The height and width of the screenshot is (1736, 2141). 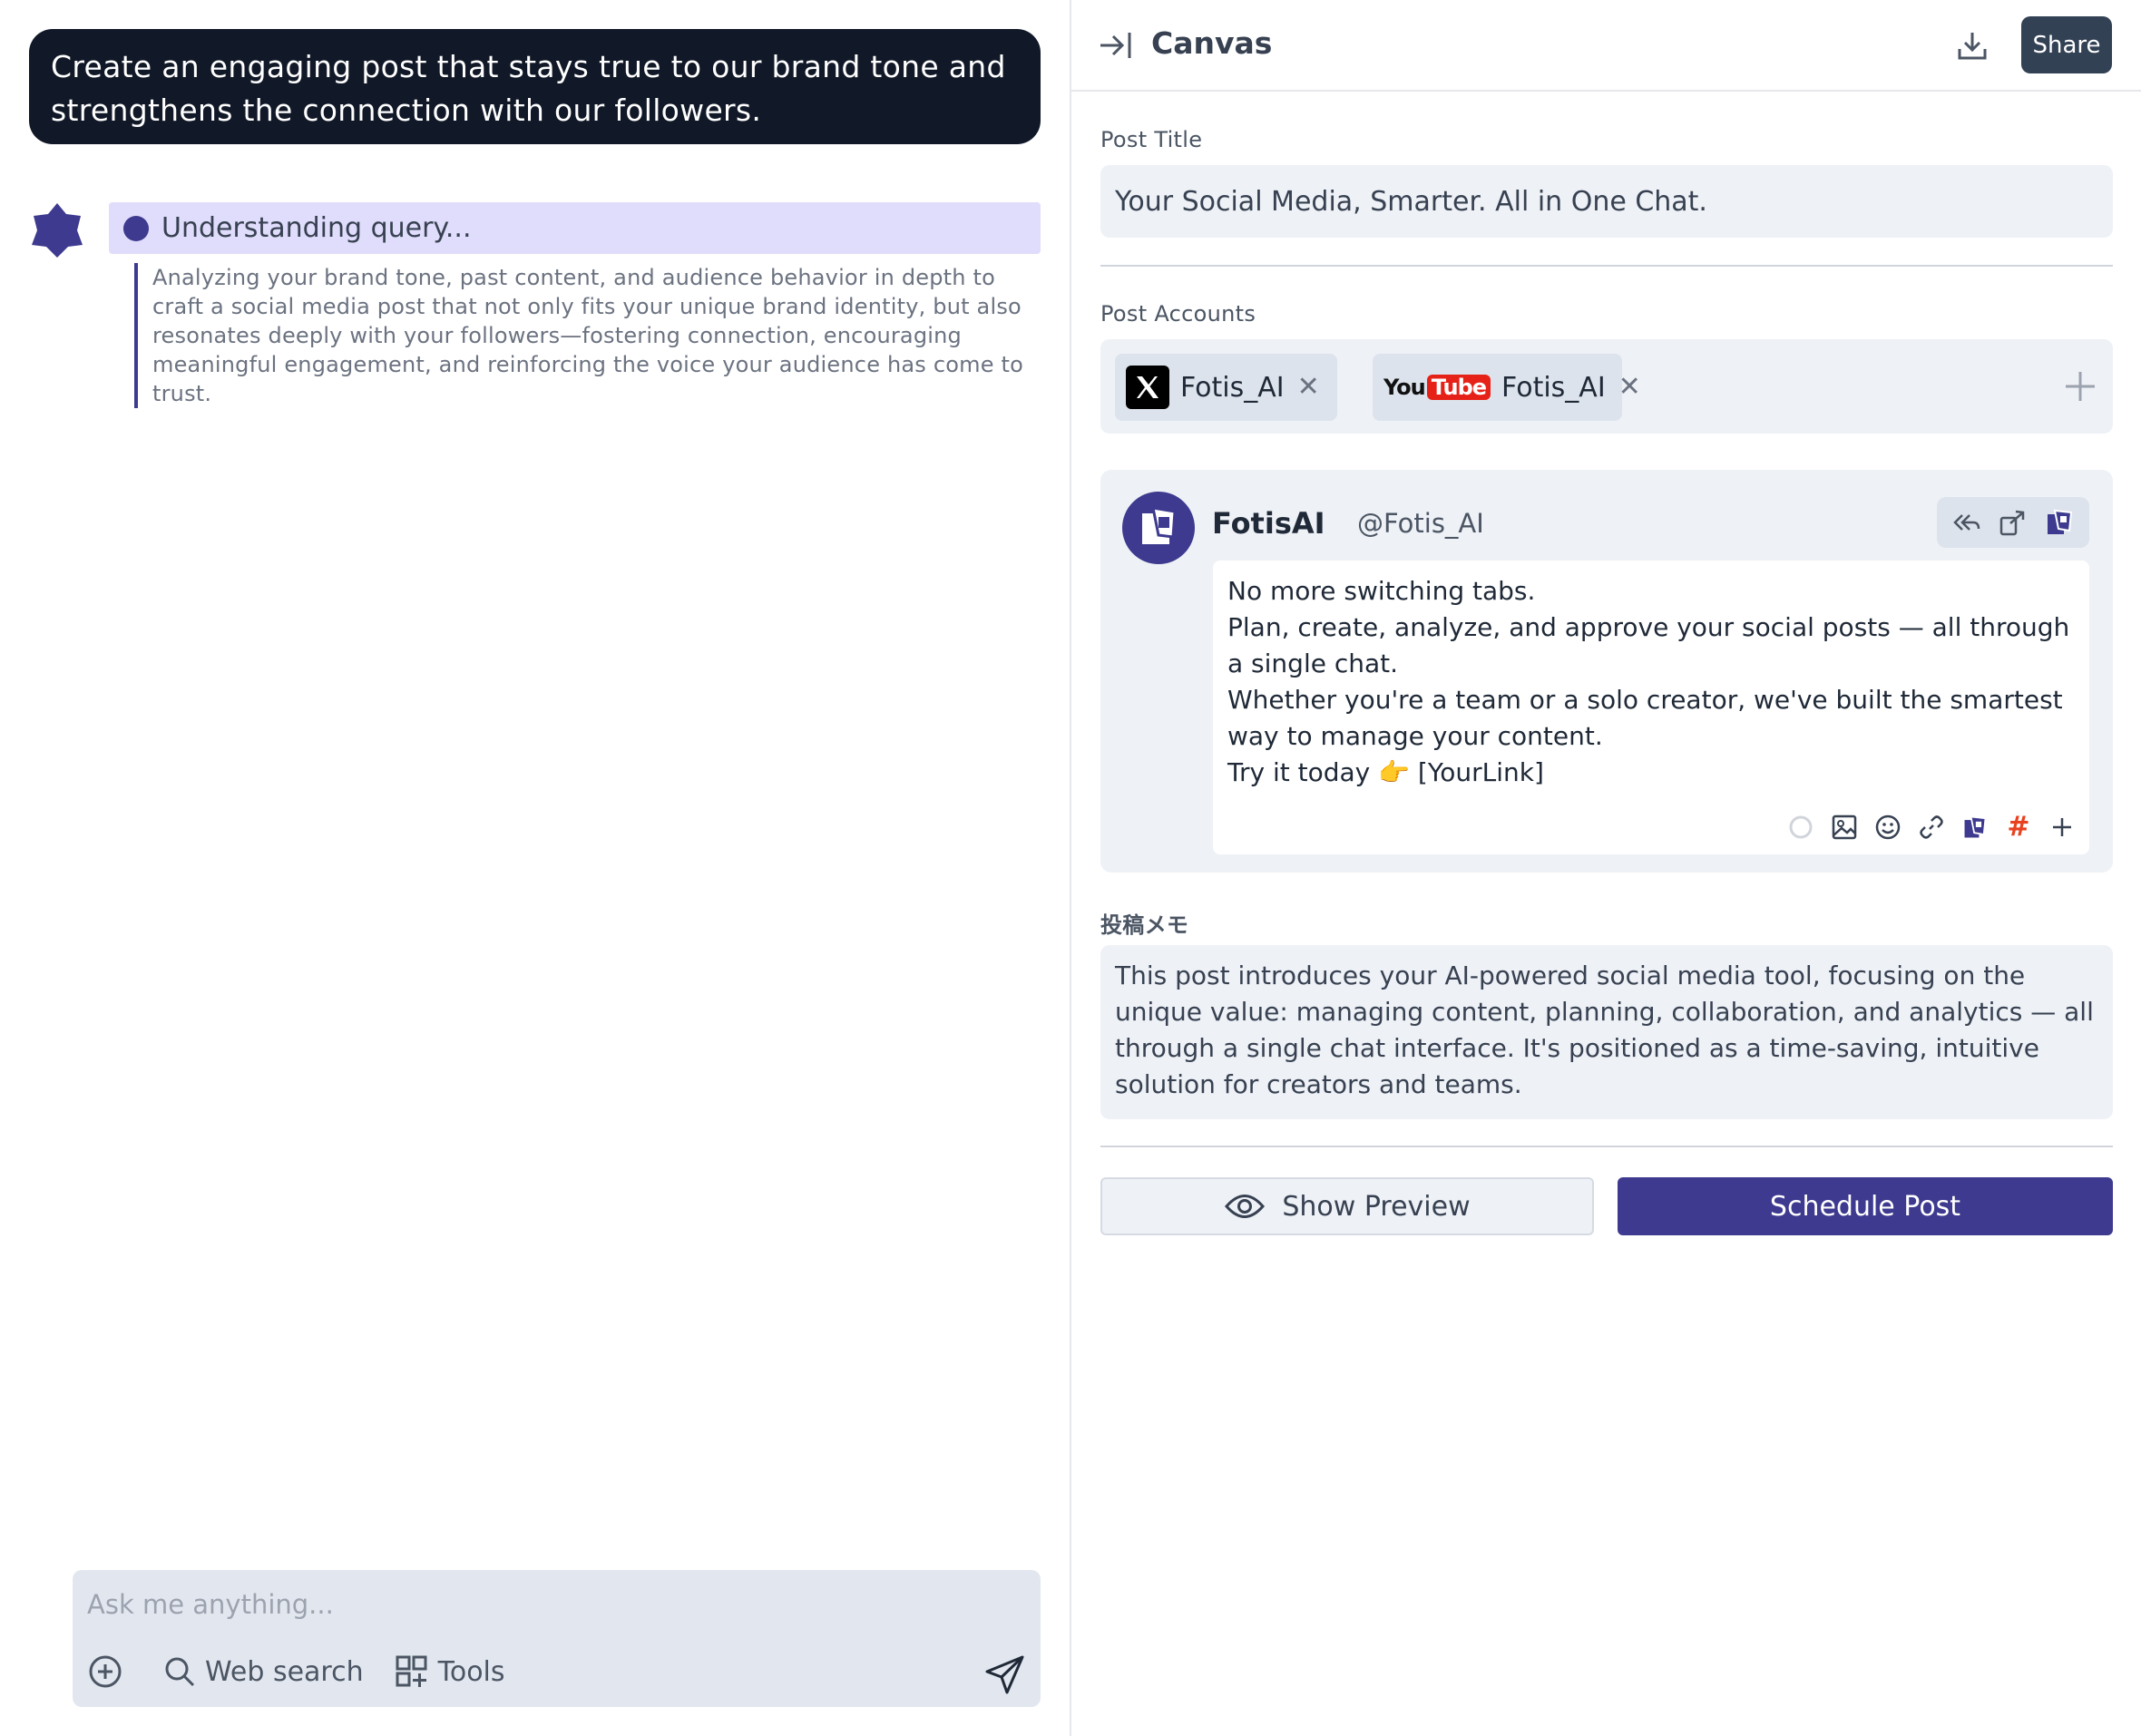 I want to click on agent-avatar-icon, so click(x=57, y=230).